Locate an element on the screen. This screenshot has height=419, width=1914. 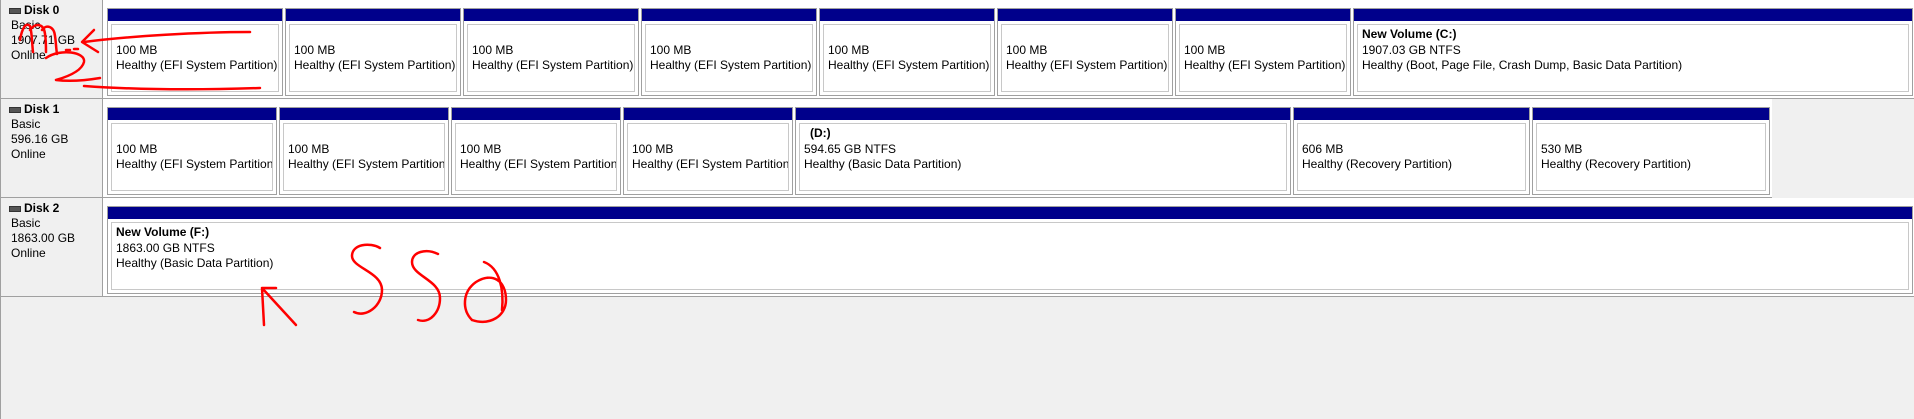
partition-size: 594.65 GB NTFS is located at coordinates (850, 148).